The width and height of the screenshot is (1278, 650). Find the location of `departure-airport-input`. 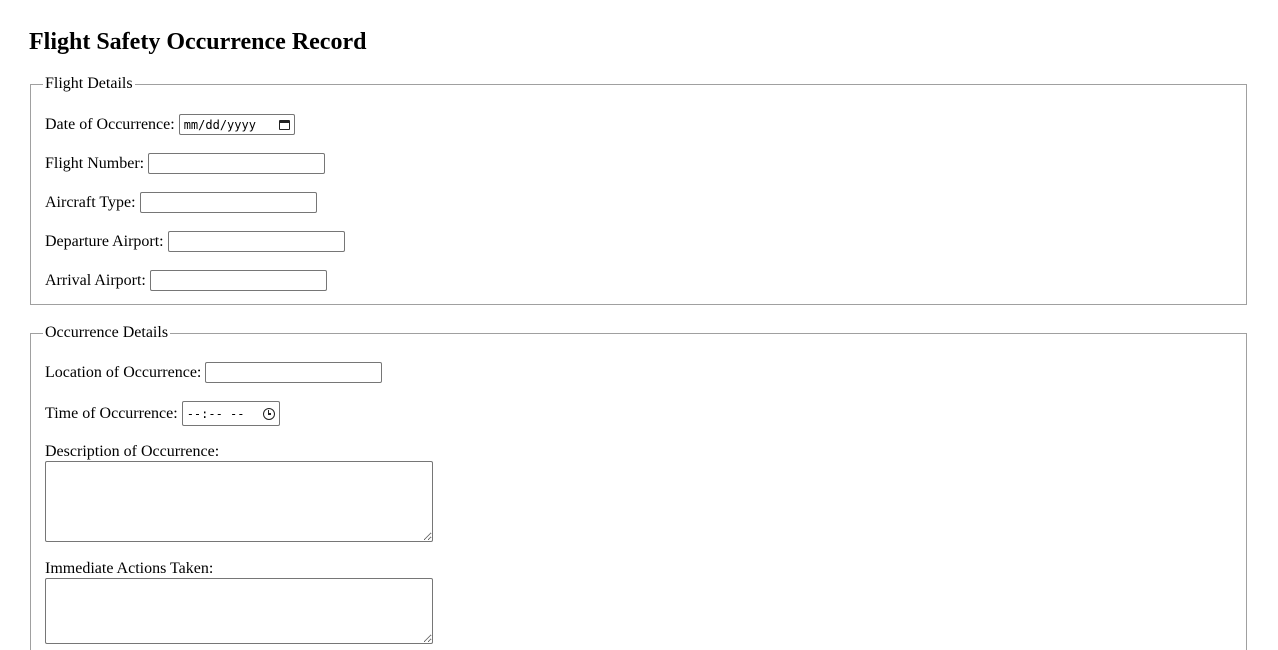

departure-airport-input is located at coordinates (256, 241).